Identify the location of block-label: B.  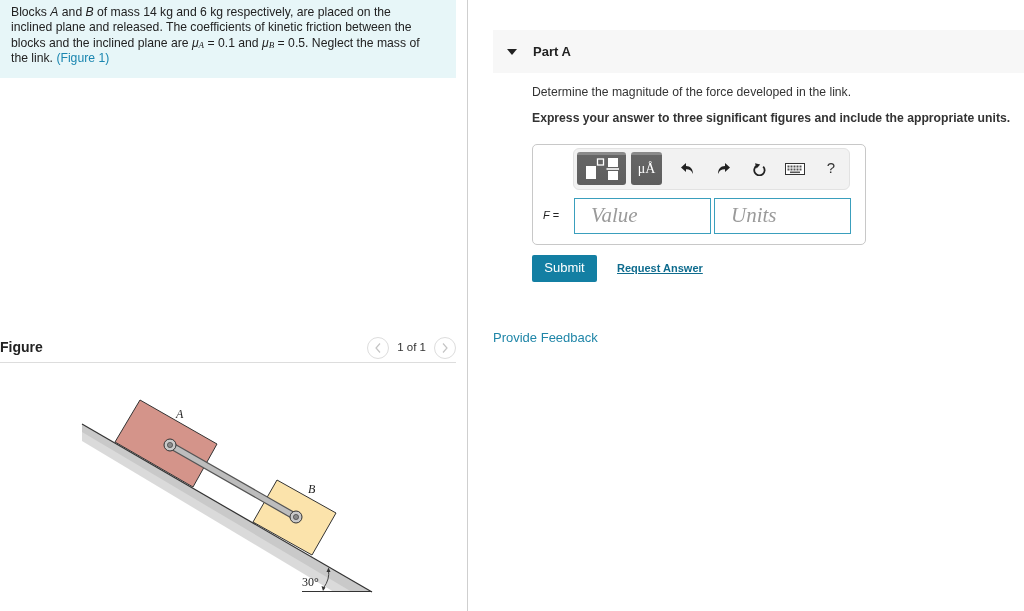
(312, 489).